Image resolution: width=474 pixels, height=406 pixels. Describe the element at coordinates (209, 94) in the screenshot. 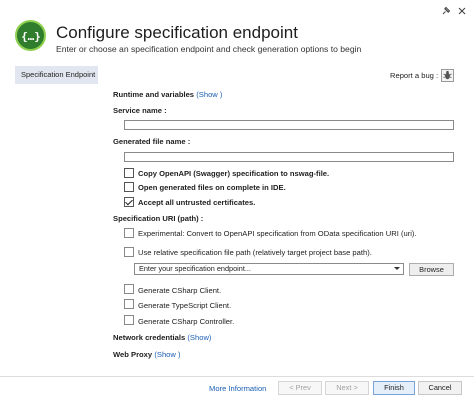

I see `runtime-show-link: (Show )` at that location.